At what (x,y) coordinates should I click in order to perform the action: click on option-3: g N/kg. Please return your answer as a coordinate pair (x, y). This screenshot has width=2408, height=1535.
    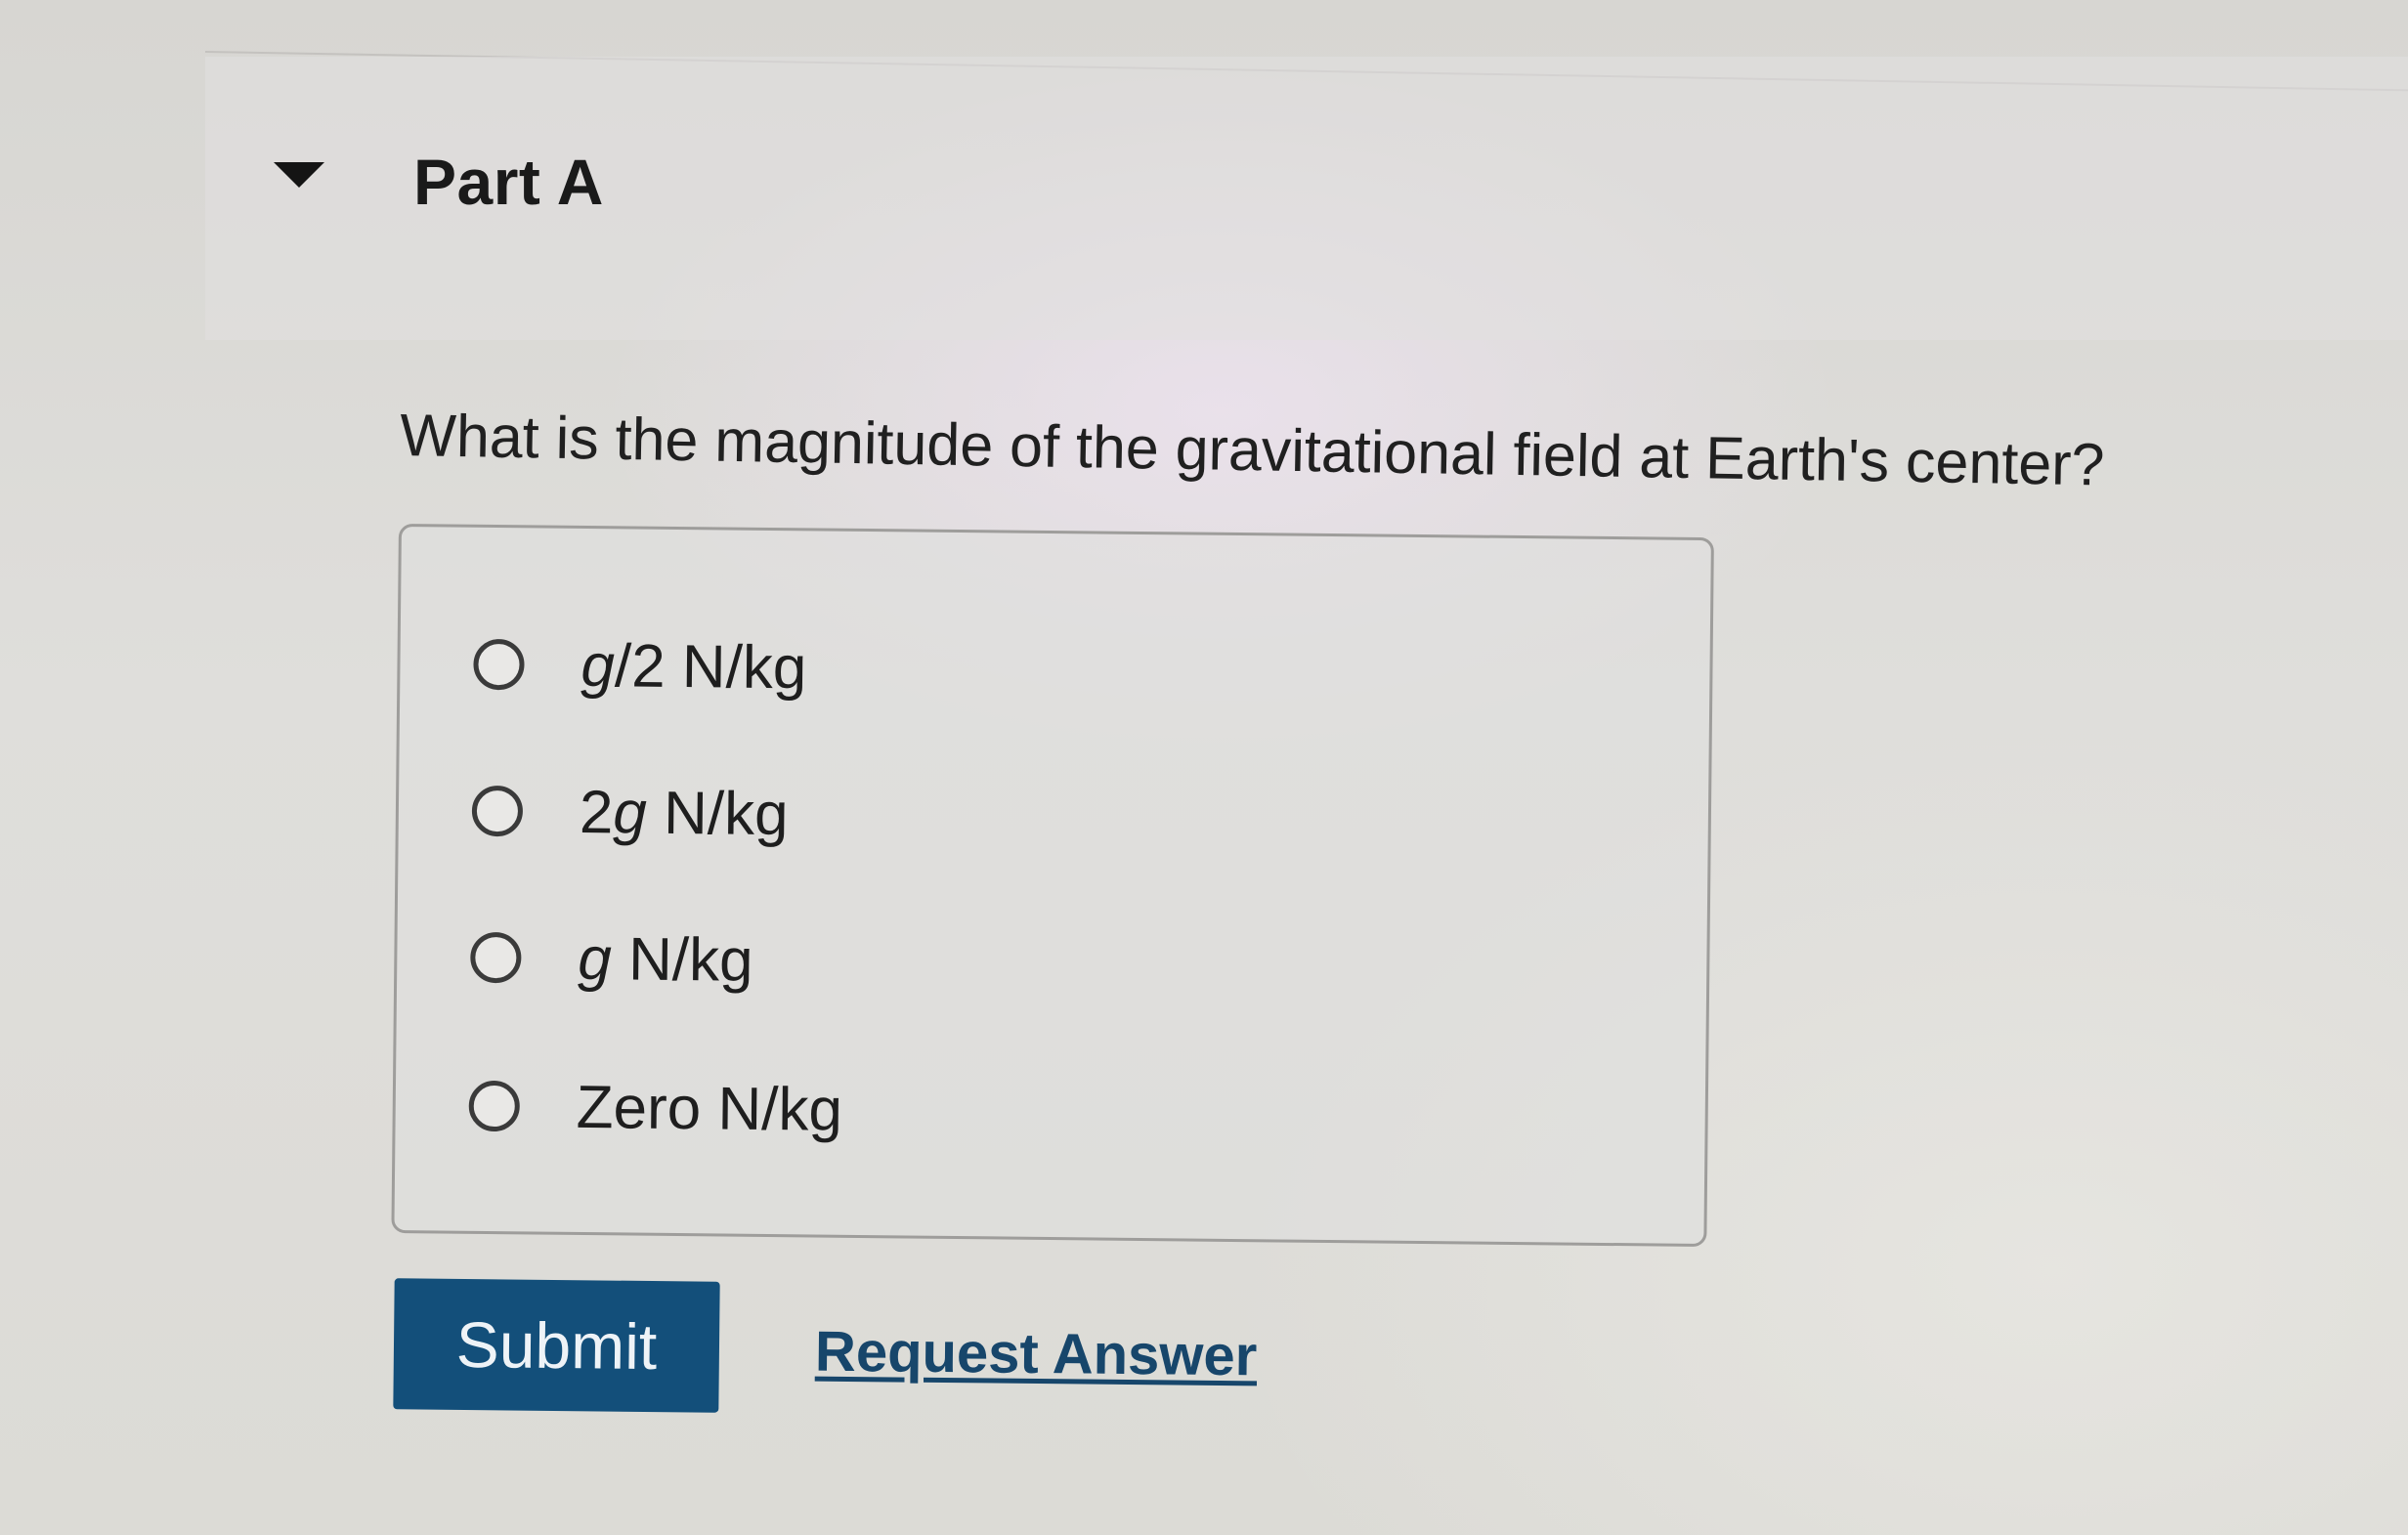
    Looking at the image, I should click on (612, 959).